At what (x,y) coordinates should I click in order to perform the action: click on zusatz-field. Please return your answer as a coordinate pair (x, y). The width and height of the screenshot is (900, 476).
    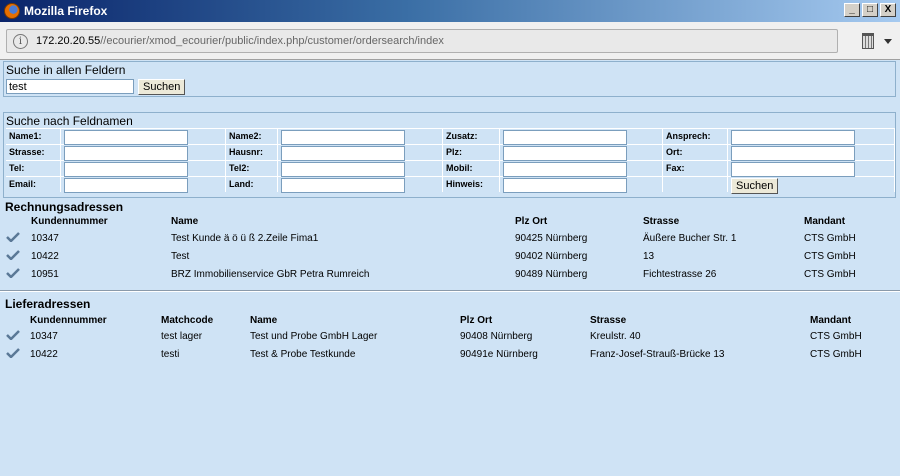
    Looking at the image, I should click on (565, 137).